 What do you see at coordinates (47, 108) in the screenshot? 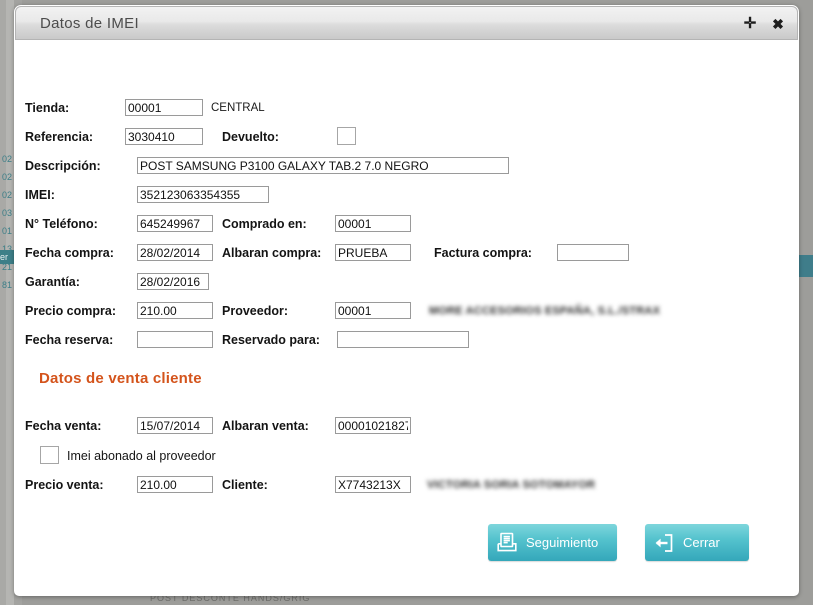
I see `label-tienda: Tienda:` at bounding box center [47, 108].